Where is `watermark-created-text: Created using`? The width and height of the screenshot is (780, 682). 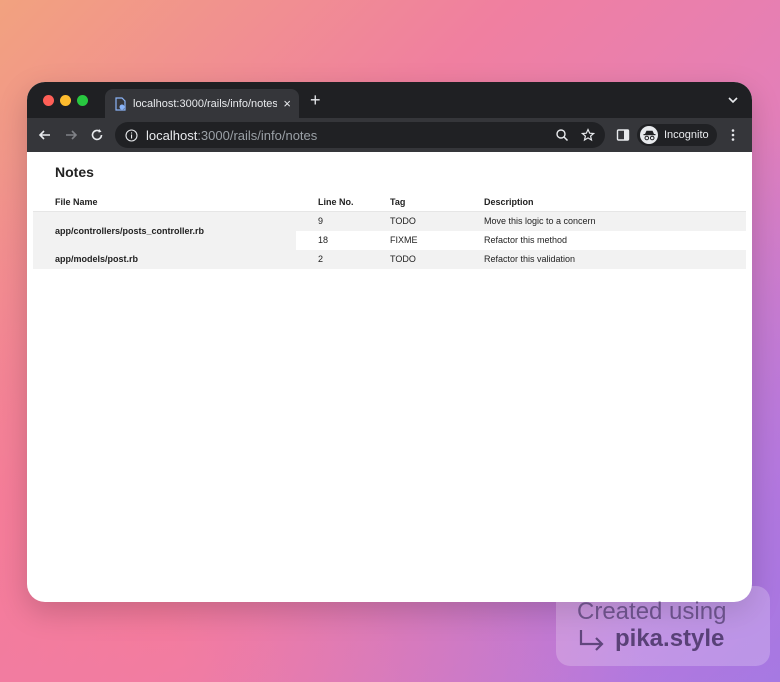
watermark-created-text: Created using is located at coordinates (652, 611).